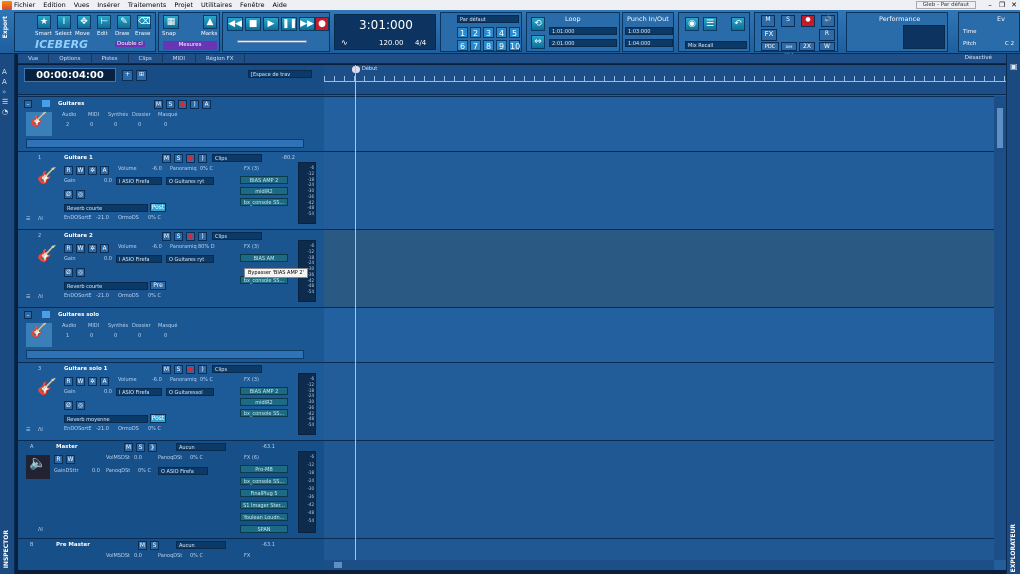  Describe the element at coordinates (649, 31) in the screenshot. I see `punch-start: 1:03:000` at that location.